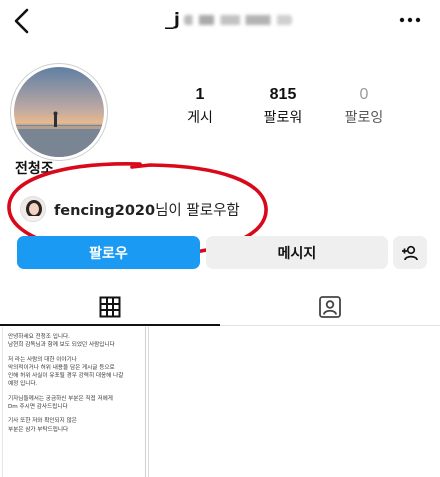 This screenshot has width=440, height=477. I want to click on tagged-person-icon, so click(330, 307).